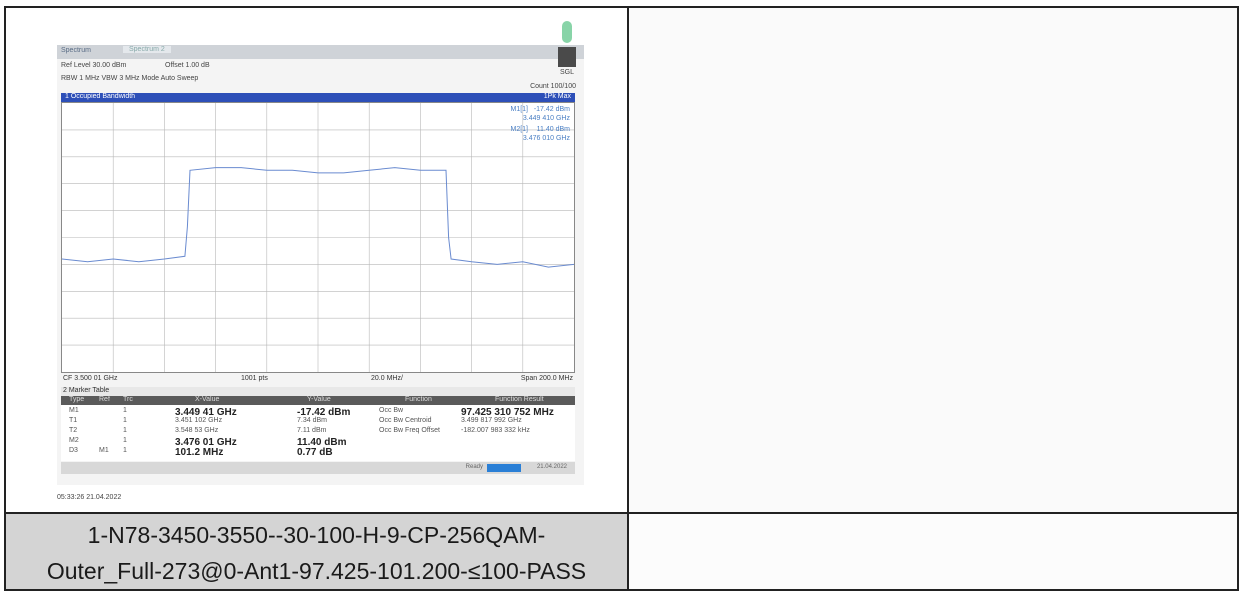  What do you see at coordinates (94, 65) in the screenshot?
I see `ref-level: Ref Level 30.00 dBm` at bounding box center [94, 65].